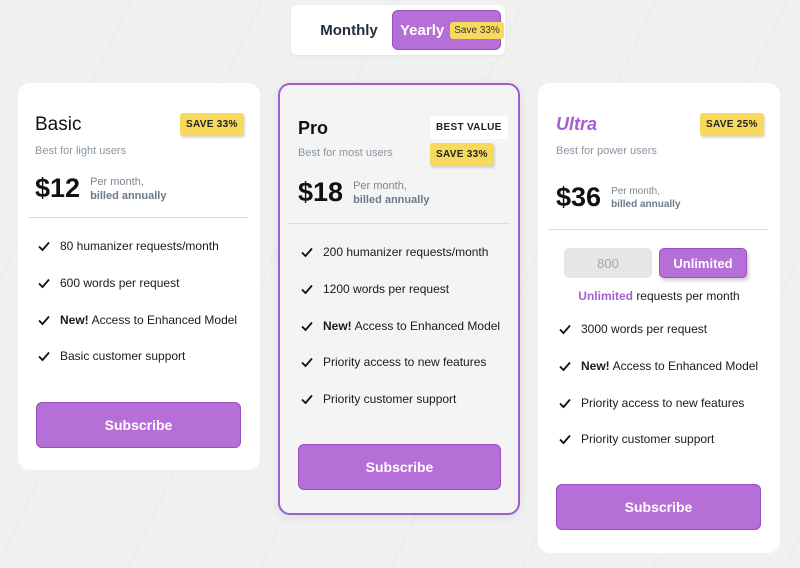 This screenshot has width=800, height=568. What do you see at coordinates (399, 467) in the screenshot?
I see `subscribe-button-pro: Subscribe` at bounding box center [399, 467].